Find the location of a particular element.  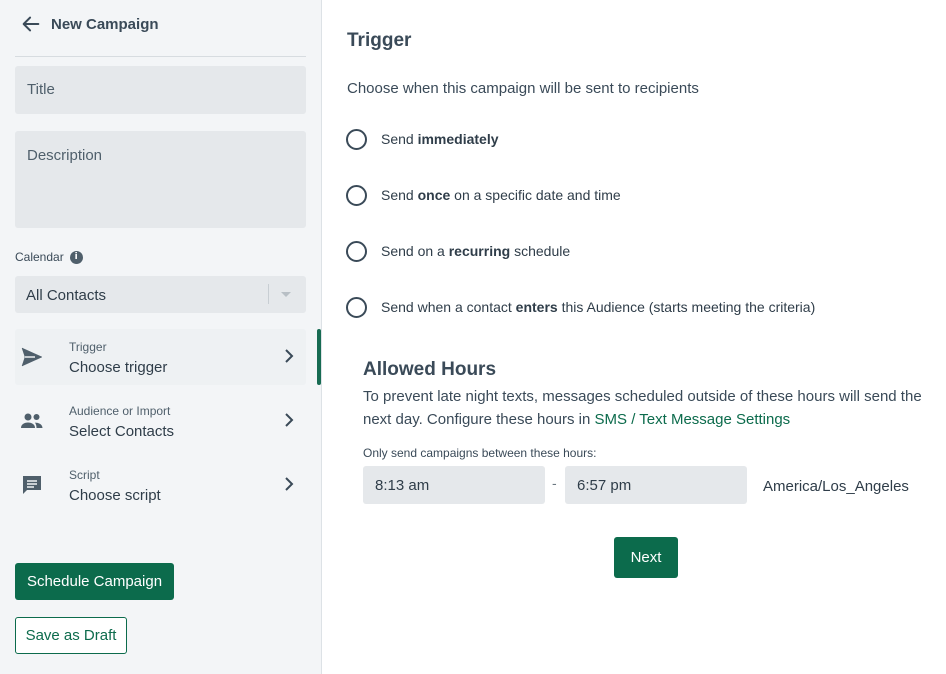

calendar-select: All Contacts is located at coordinates (160, 294).